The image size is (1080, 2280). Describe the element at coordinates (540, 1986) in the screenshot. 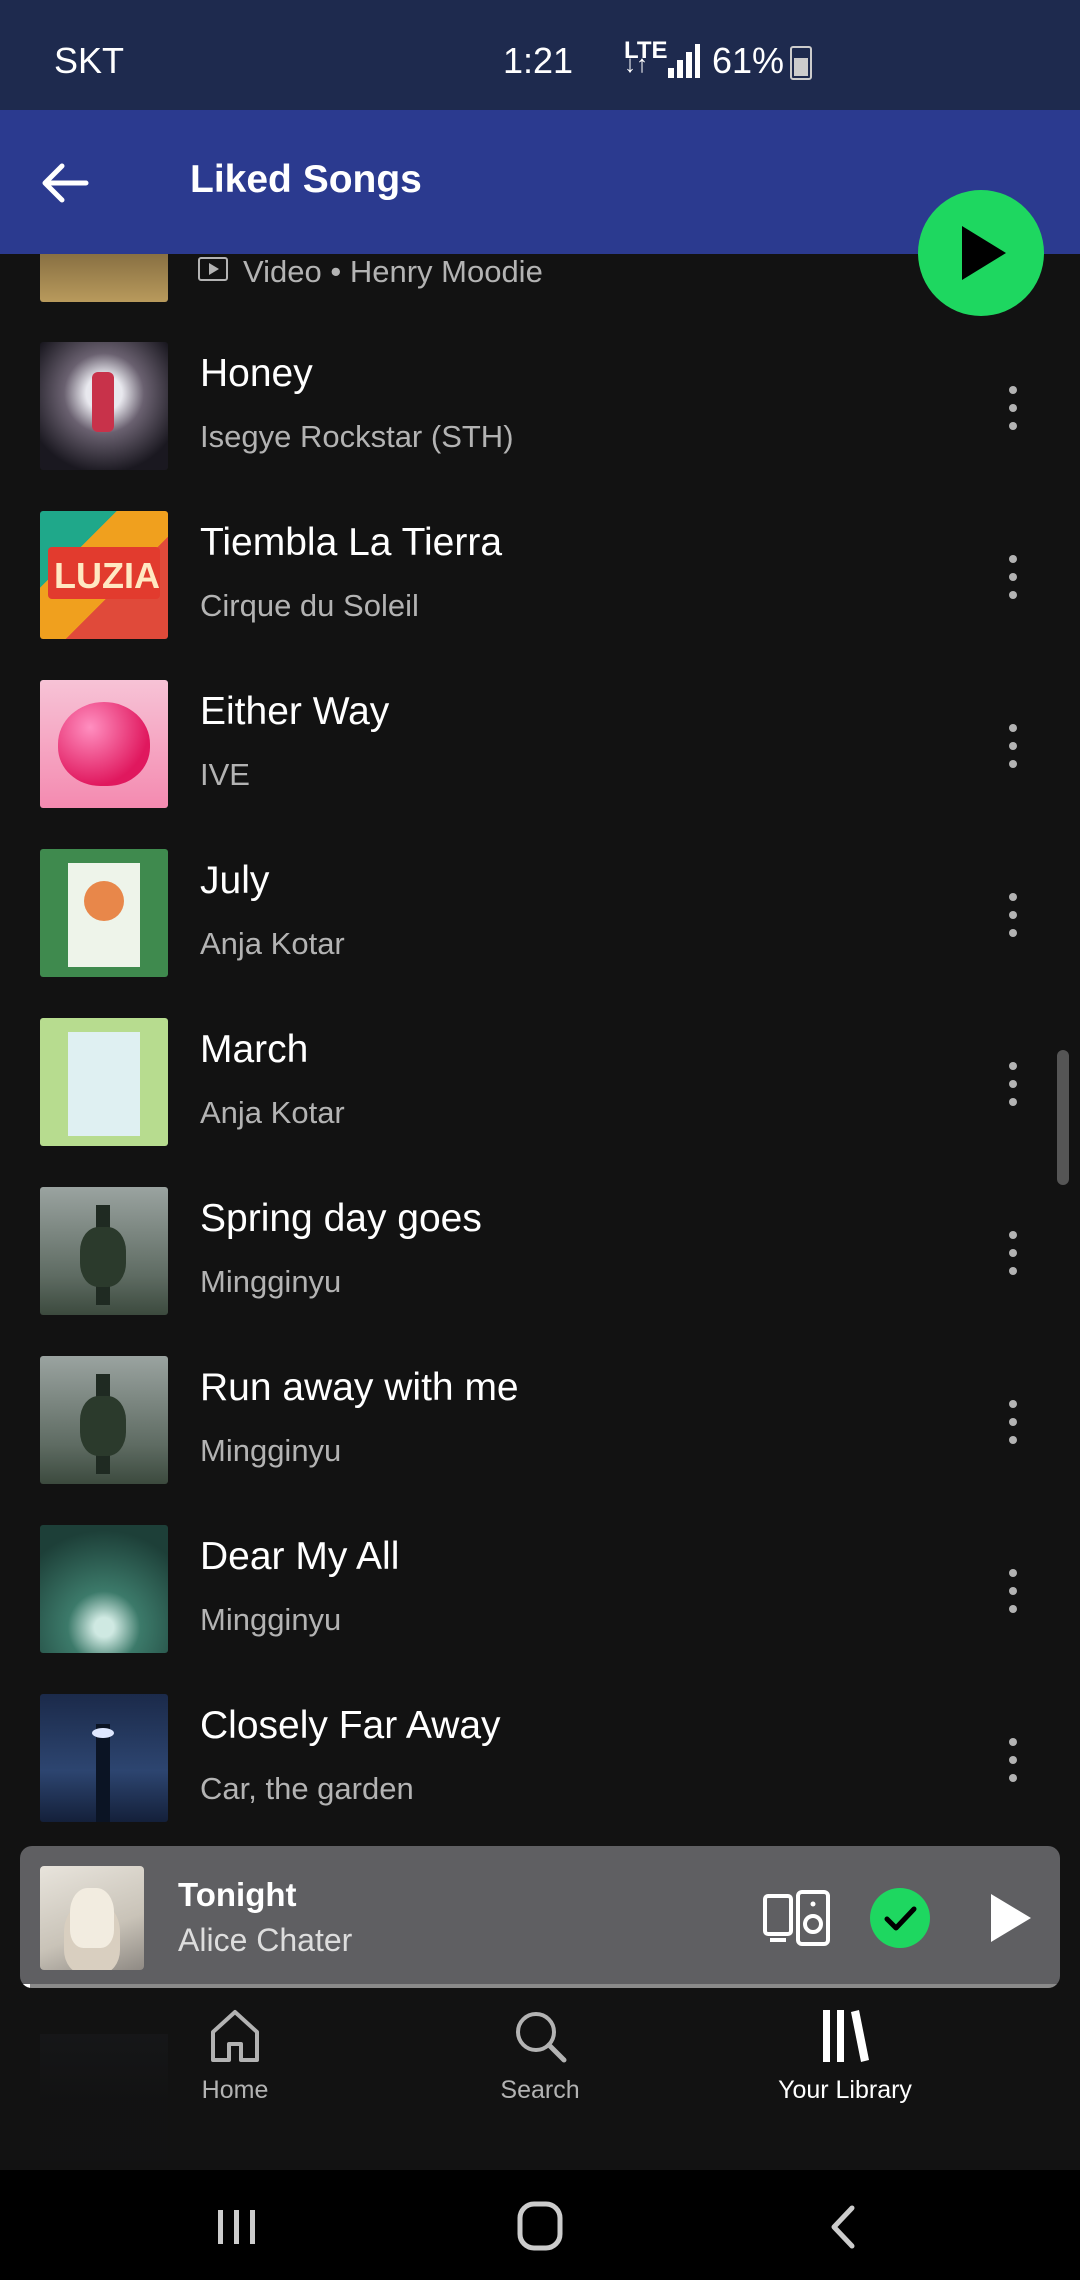

I see `playback-progress` at that location.